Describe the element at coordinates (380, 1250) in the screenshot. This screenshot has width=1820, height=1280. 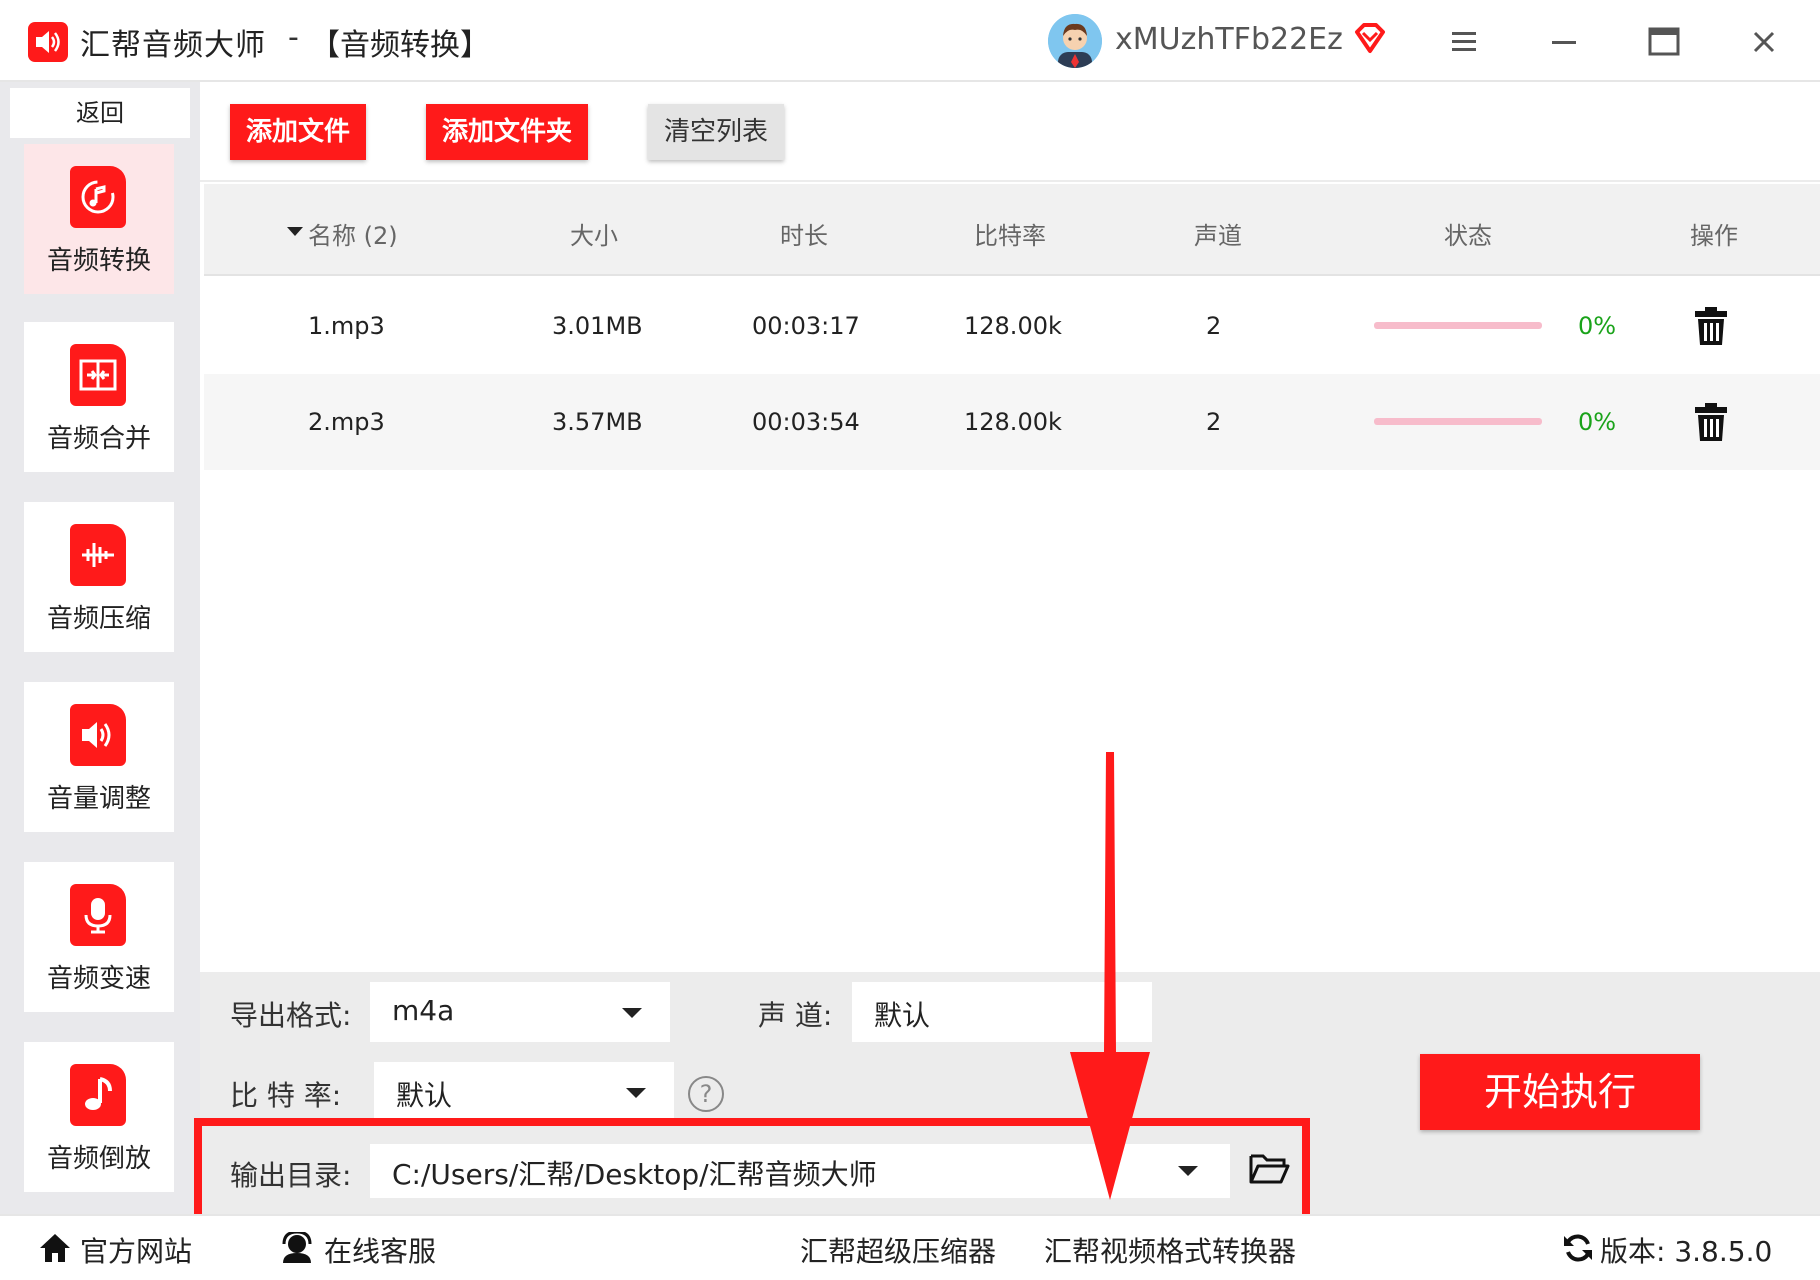
I see `support-link: 在线客服` at that location.